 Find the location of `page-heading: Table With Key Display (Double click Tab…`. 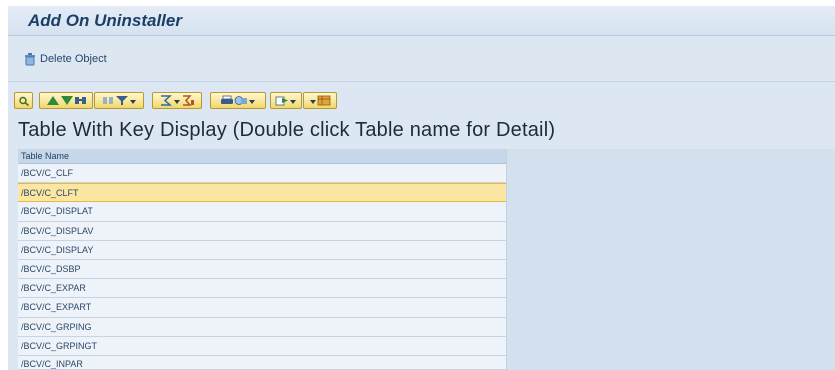

page-heading: Table With Key Display (Double click Tab… is located at coordinates (287, 130).